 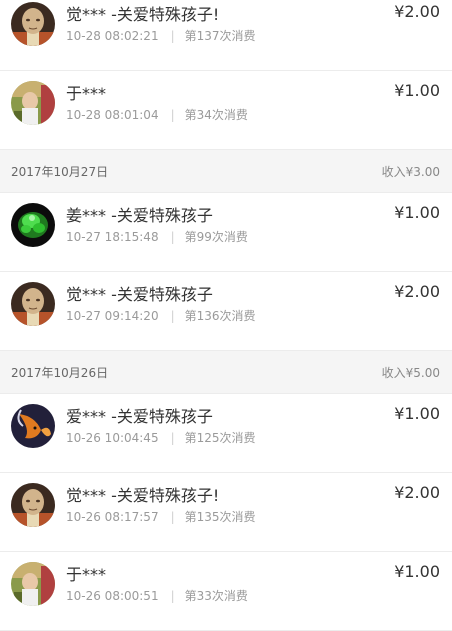 I want to click on donation-record-row: 姜*** -关爱特殊孩子 10-27 18:15:48 | 第99次消费 ¥1.00, so click(x=226, y=232).